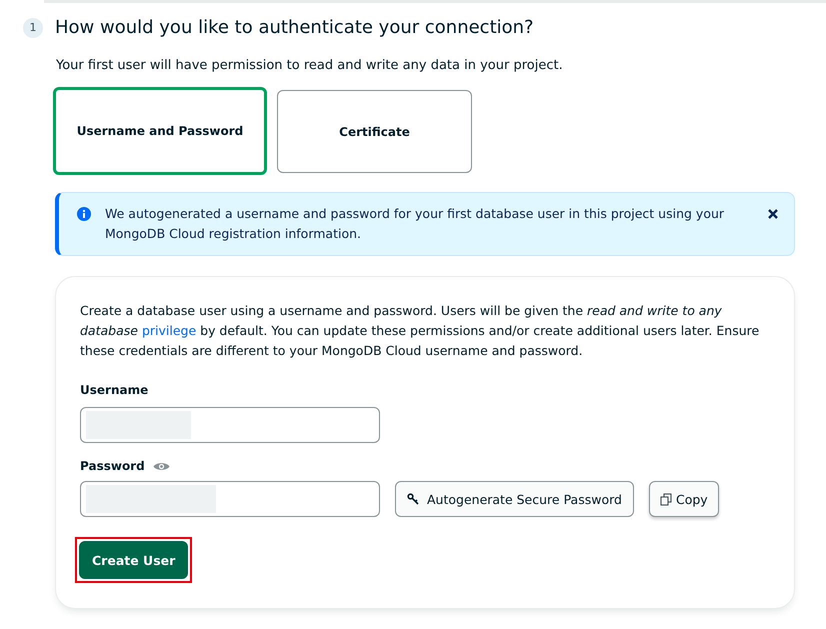  I want to click on auth-option-card: Username and Password, so click(160, 131).